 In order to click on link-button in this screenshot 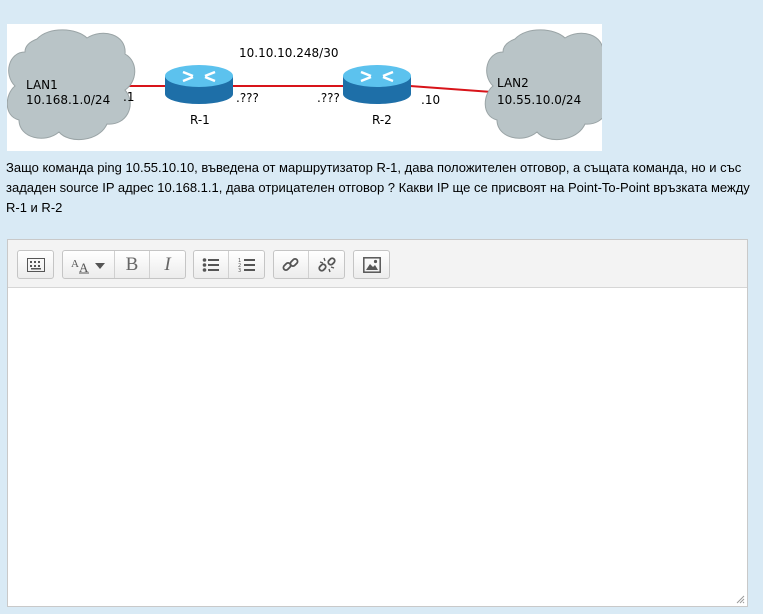, I will do `click(291, 264)`.